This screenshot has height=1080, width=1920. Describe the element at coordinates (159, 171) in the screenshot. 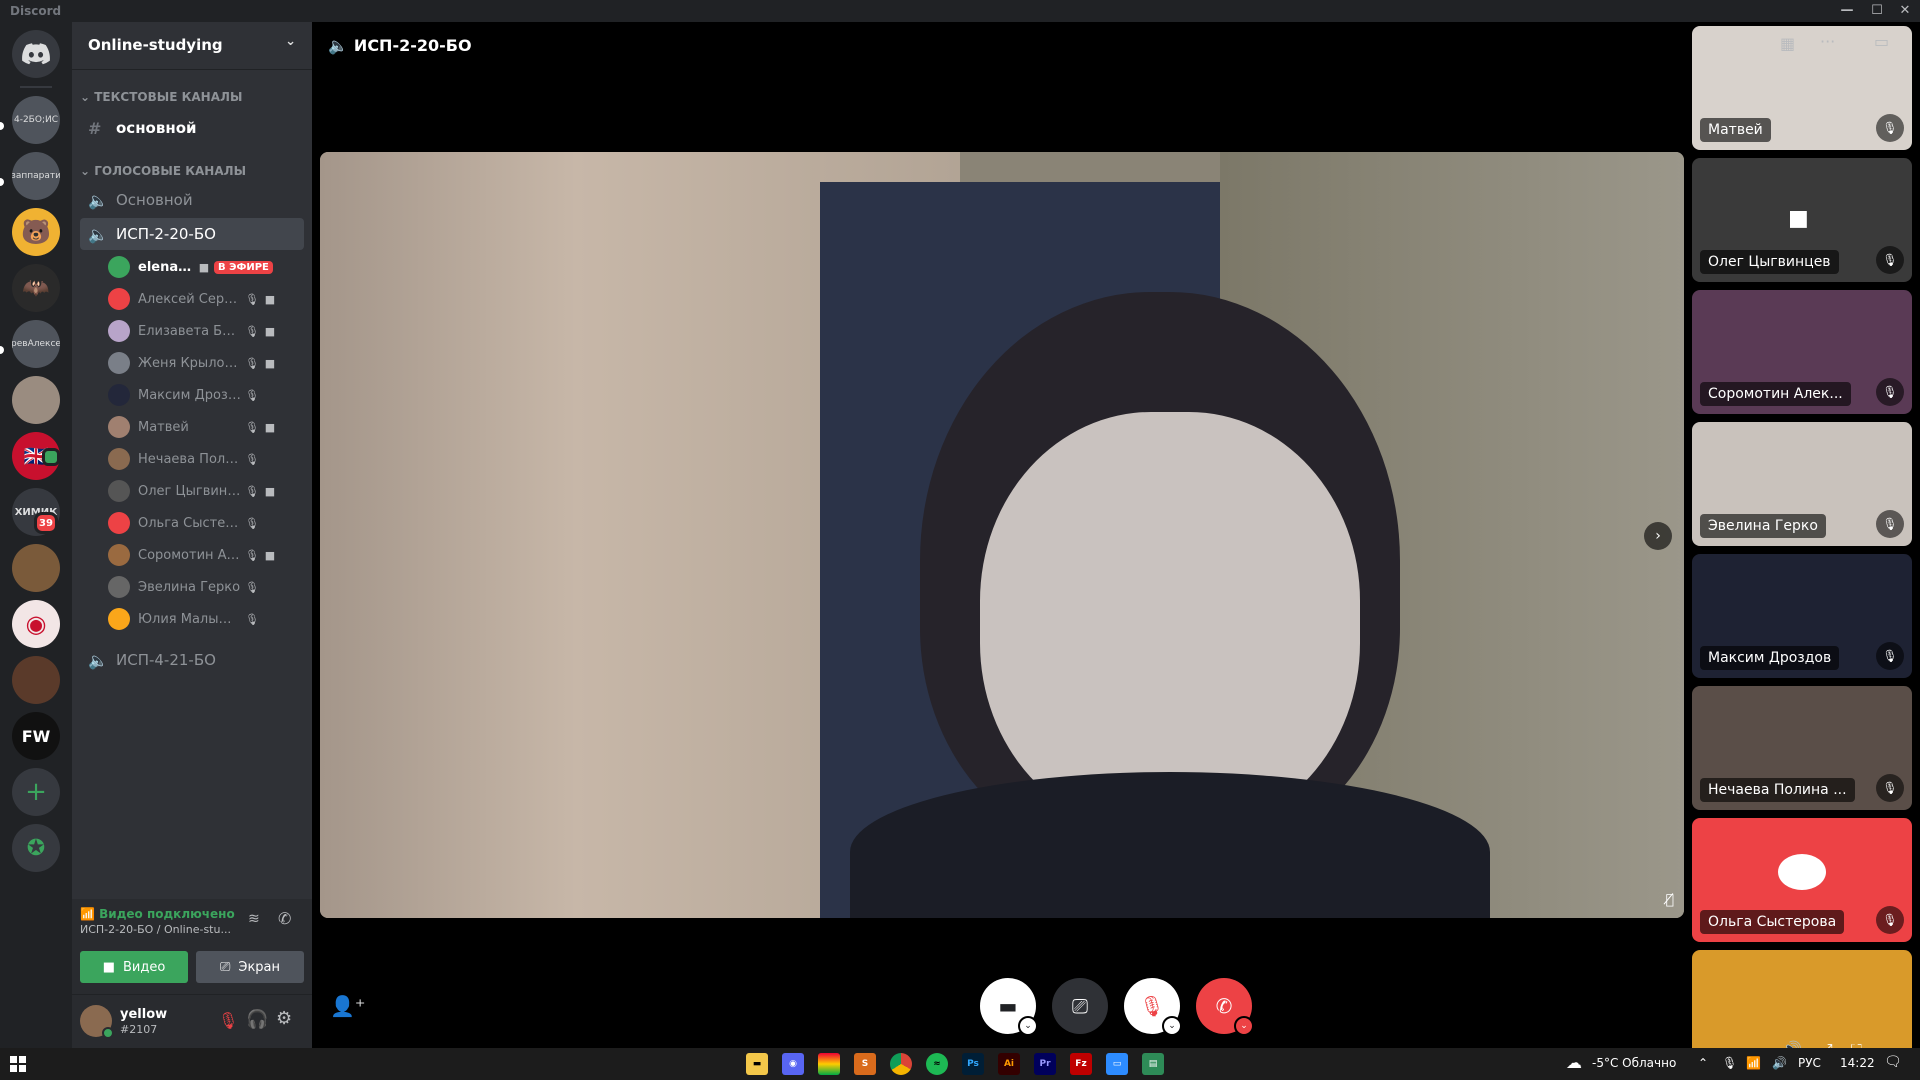

I see `category-voice: ⌄ ГОЛОСОВЫЕ КАНАЛЫ` at that location.